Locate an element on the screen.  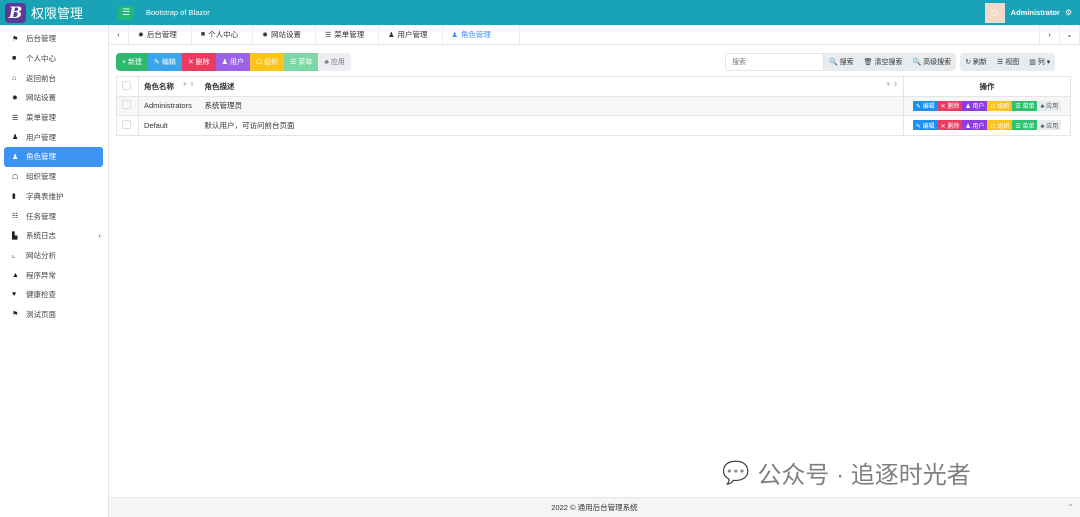
role-name: Default is located at coordinates (169, 125).